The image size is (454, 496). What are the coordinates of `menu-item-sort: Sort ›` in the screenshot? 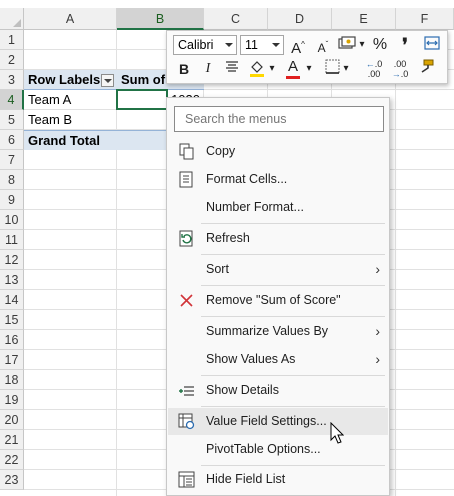 It's located at (278, 269).